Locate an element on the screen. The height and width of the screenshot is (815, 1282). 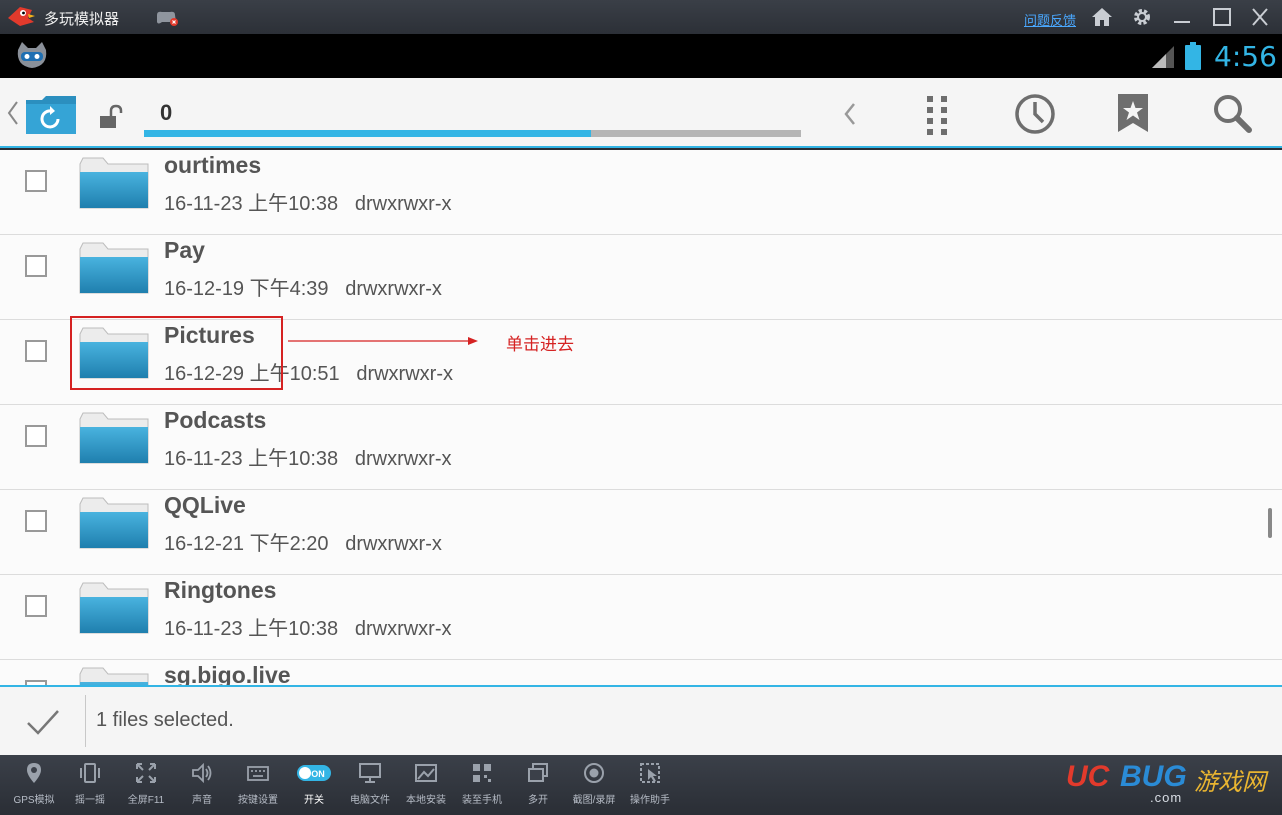
tool-local-install: 本地安装 is located at coordinates (426, 783).